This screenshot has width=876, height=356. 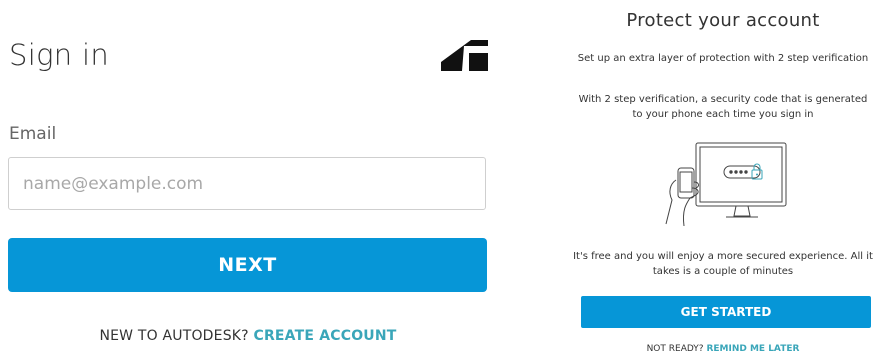 I want to click on not-ready-text: NOT READY?, so click(x=675, y=349).